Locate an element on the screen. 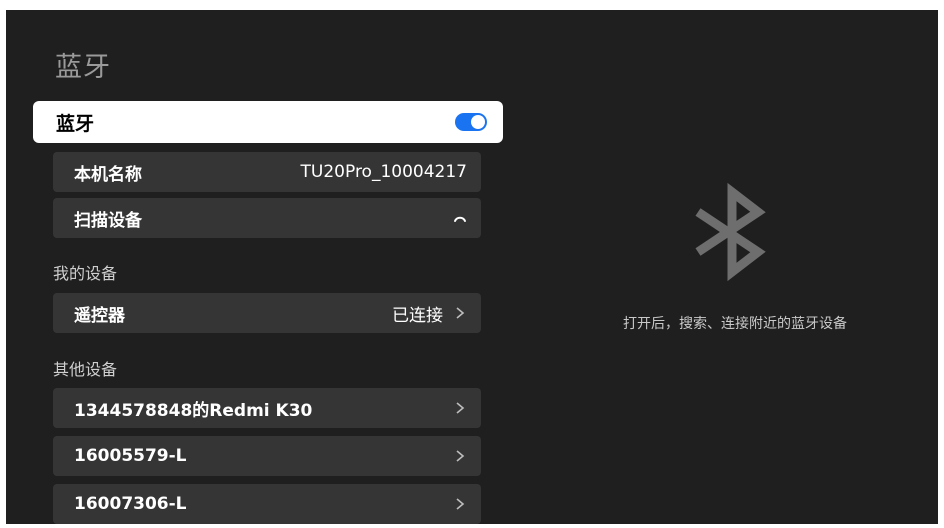 This screenshot has height=528, width=944. bluetooth-toggle-row: 蓝牙 is located at coordinates (268, 122).